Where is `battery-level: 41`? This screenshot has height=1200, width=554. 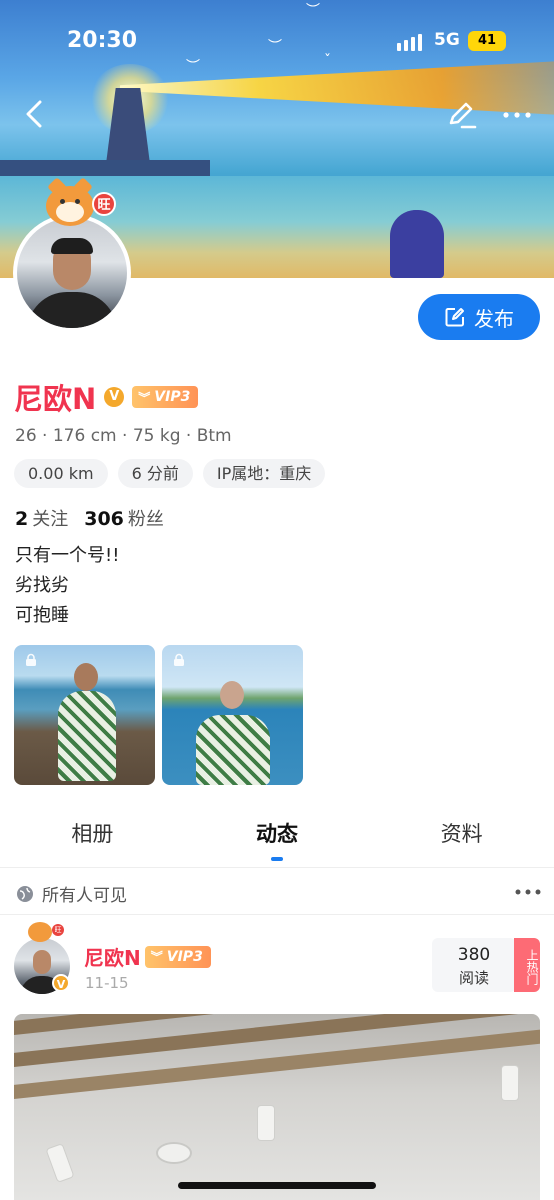 battery-level: 41 is located at coordinates (487, 40).